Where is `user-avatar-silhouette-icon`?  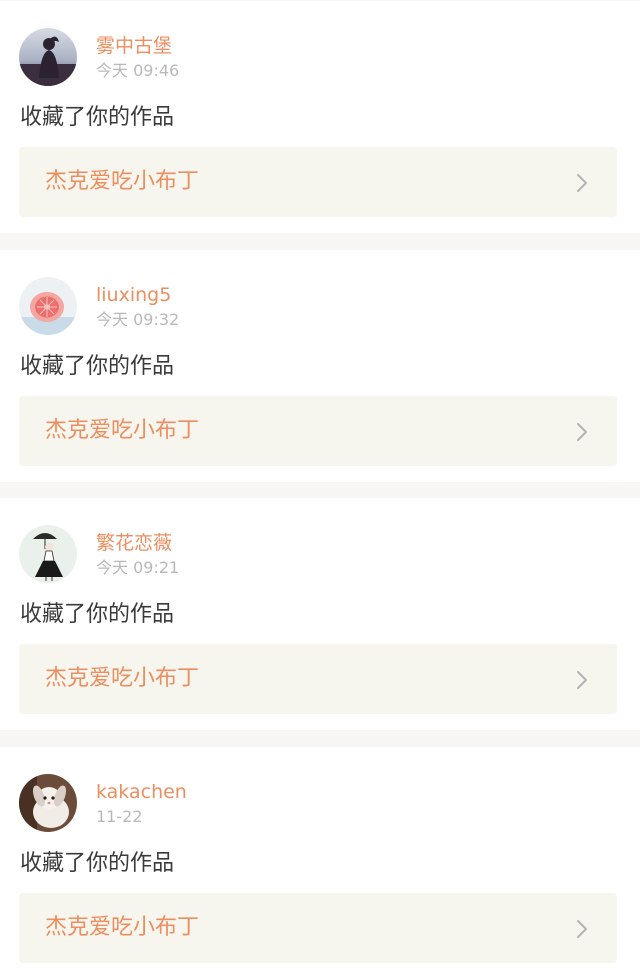
user-avatar-silhouette-icon is located at coordinates (48, 57).